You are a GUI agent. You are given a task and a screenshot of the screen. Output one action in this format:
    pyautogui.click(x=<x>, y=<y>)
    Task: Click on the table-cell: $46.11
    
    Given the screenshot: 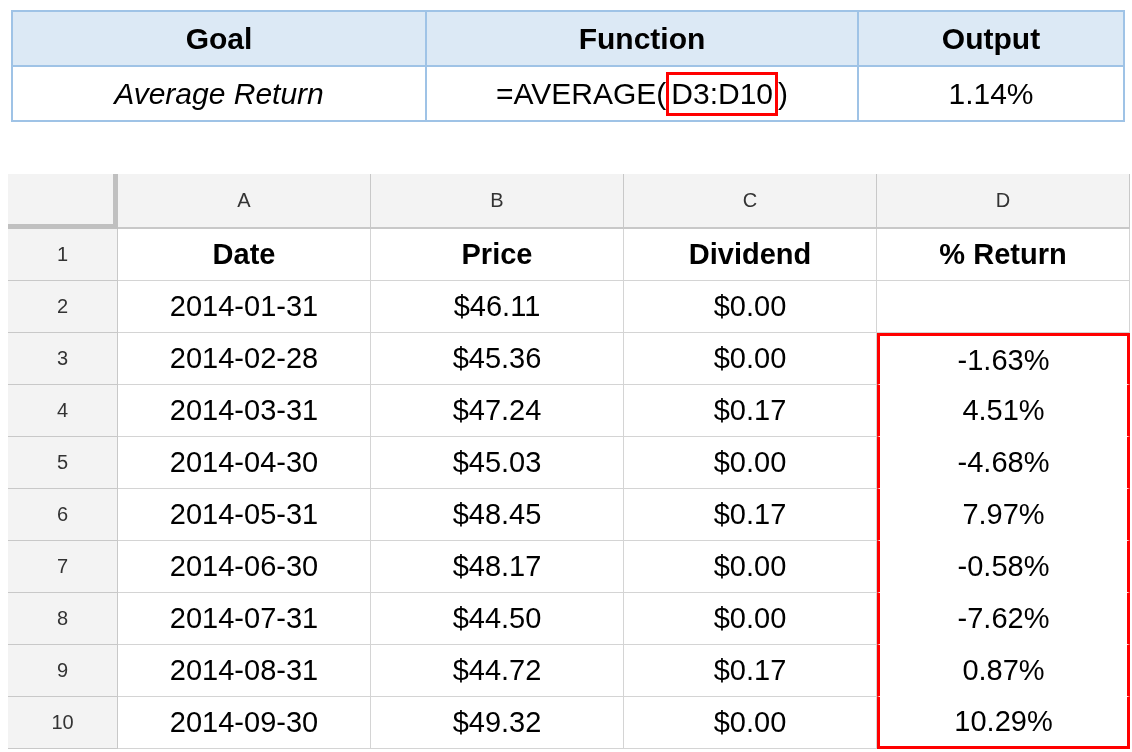 What is the action you would take?
    pyautogui.click(x=497, y=307)
    